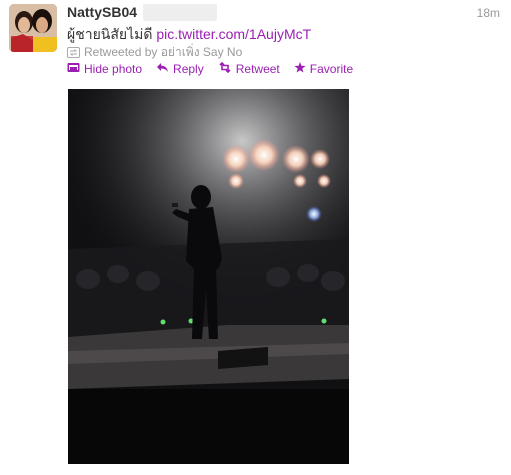 The width and height of the screenshot is (511, 475). I want to click on retweet-button: Retweet, so click(249, 68).